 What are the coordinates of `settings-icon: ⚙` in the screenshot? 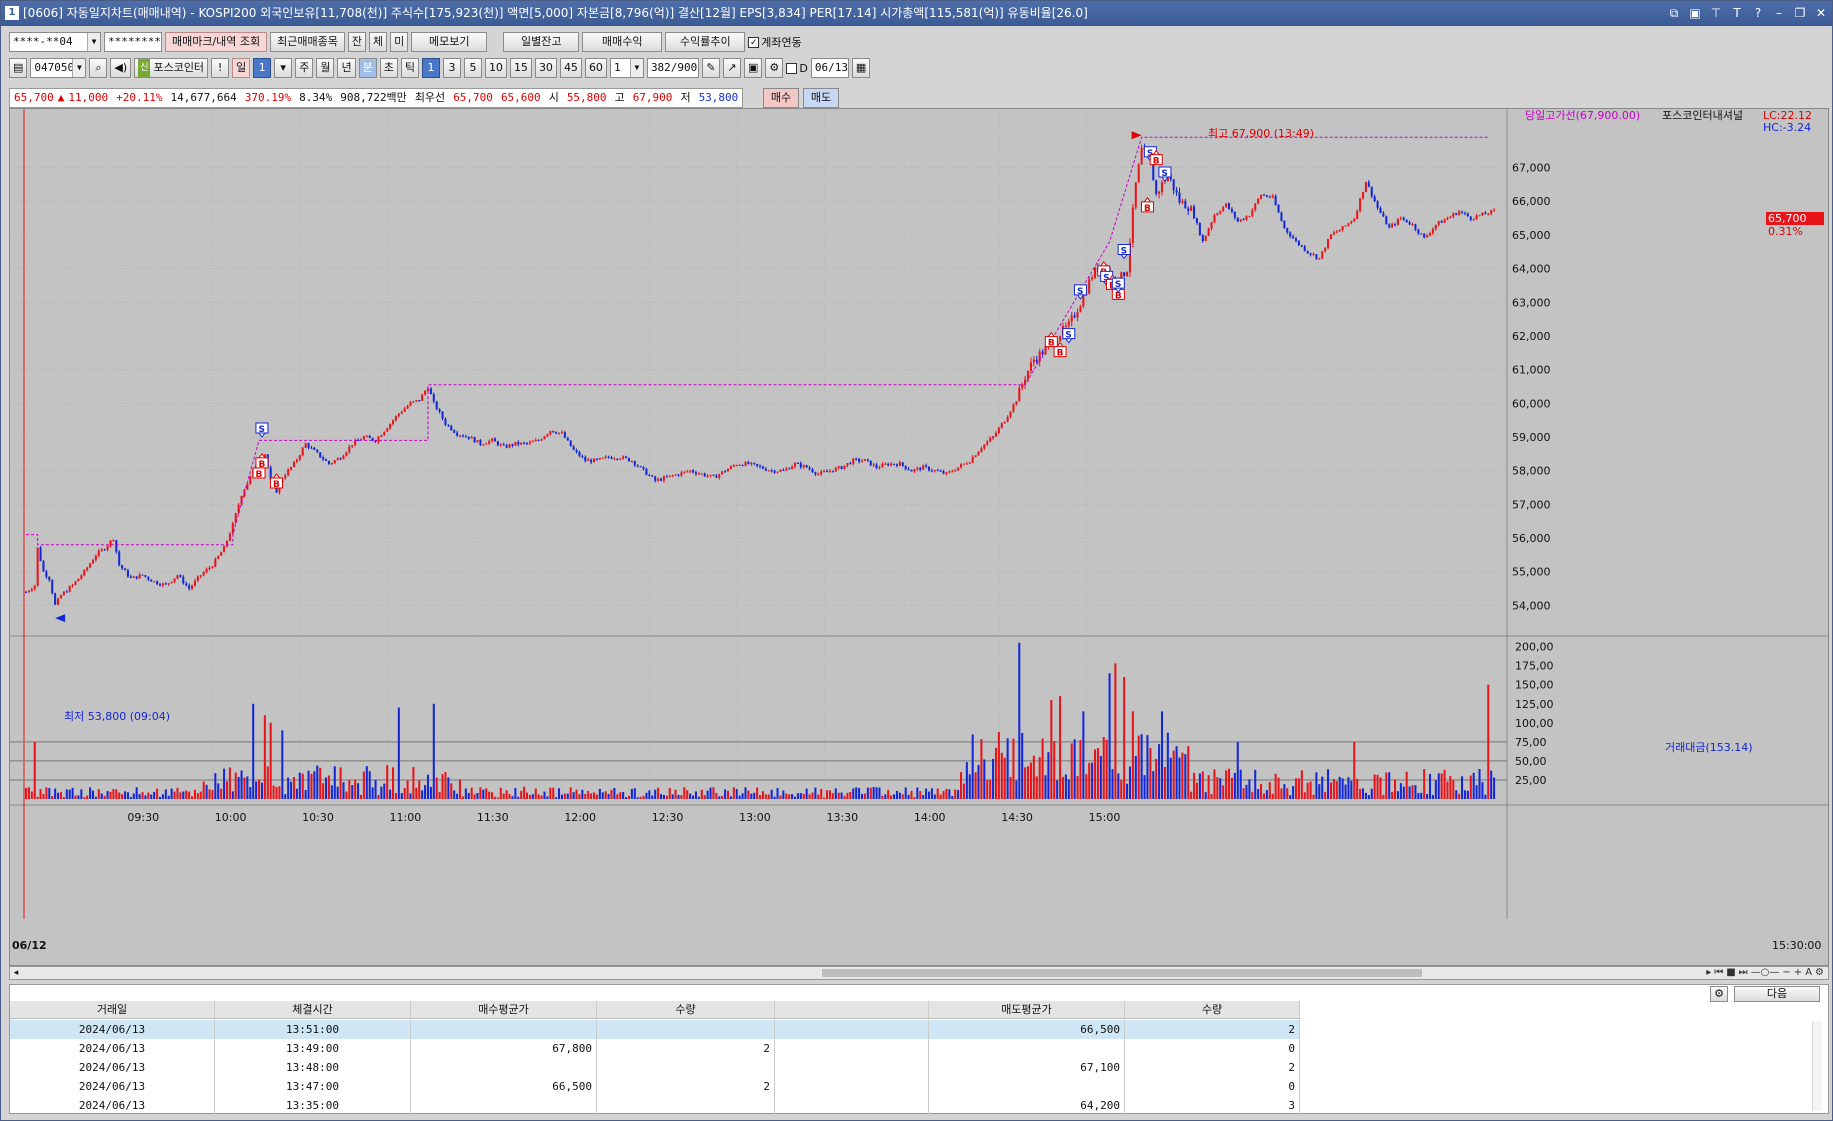 It's located at (1819, 973).